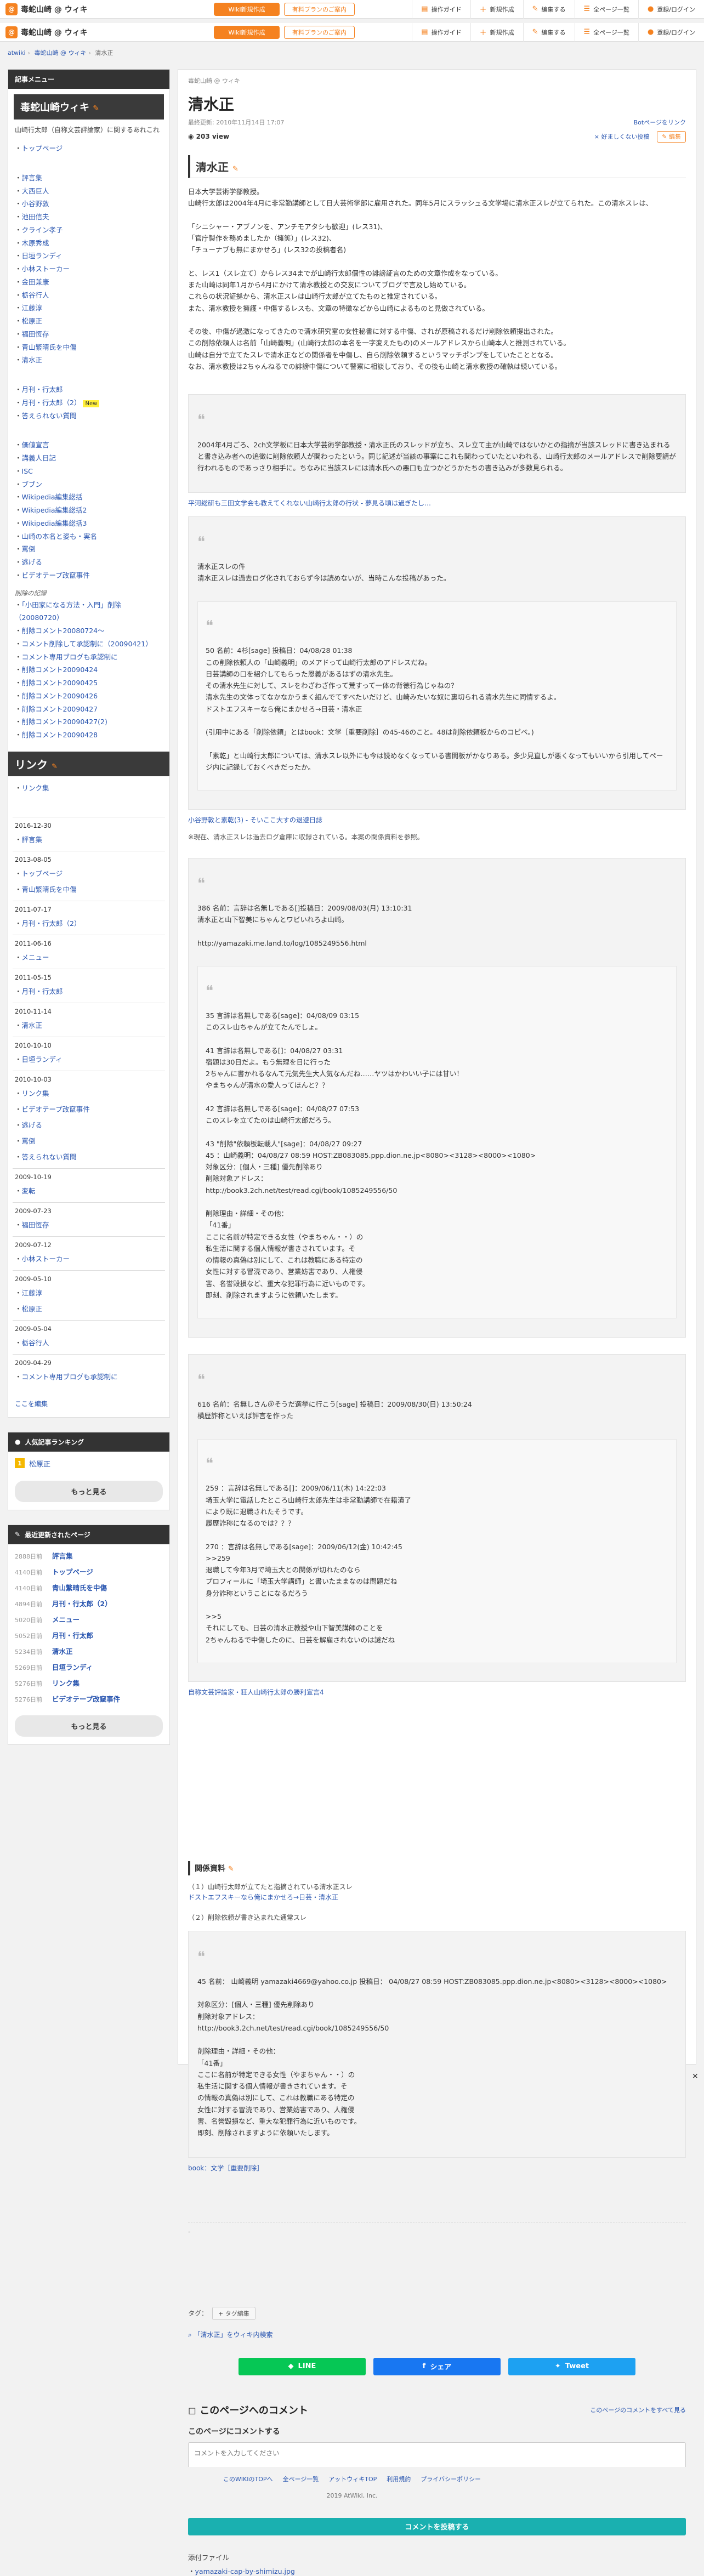 The width and height of the screenshot is (704, 2576). Describe the element at coordinates (437, 2168) in the screenshot. I see `book-link: book：文学［重要削除］` at that location.